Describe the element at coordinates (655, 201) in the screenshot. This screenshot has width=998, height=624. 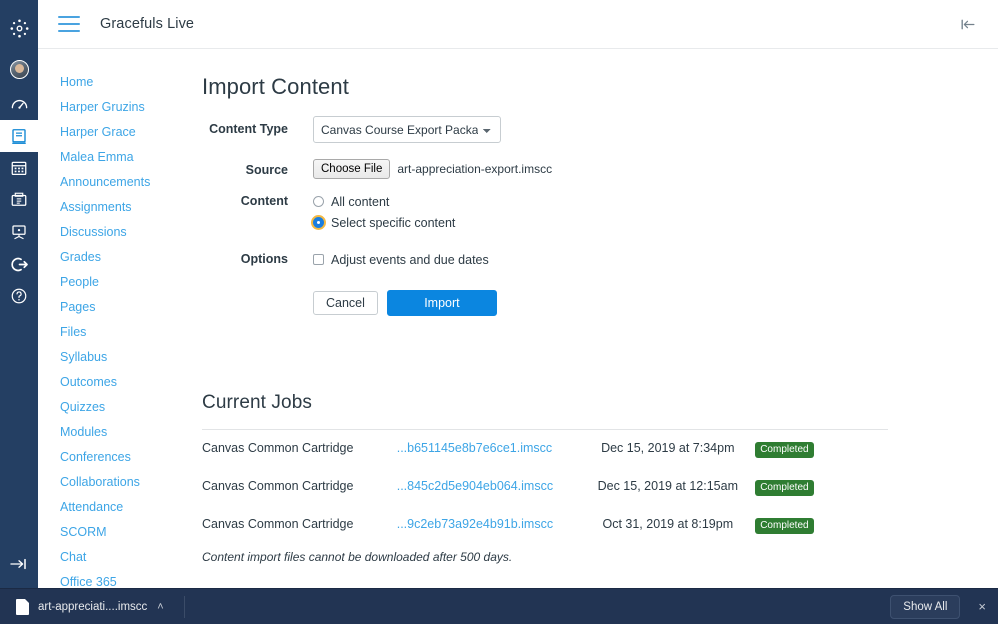
I see `radio-all-content: All content` at that location.